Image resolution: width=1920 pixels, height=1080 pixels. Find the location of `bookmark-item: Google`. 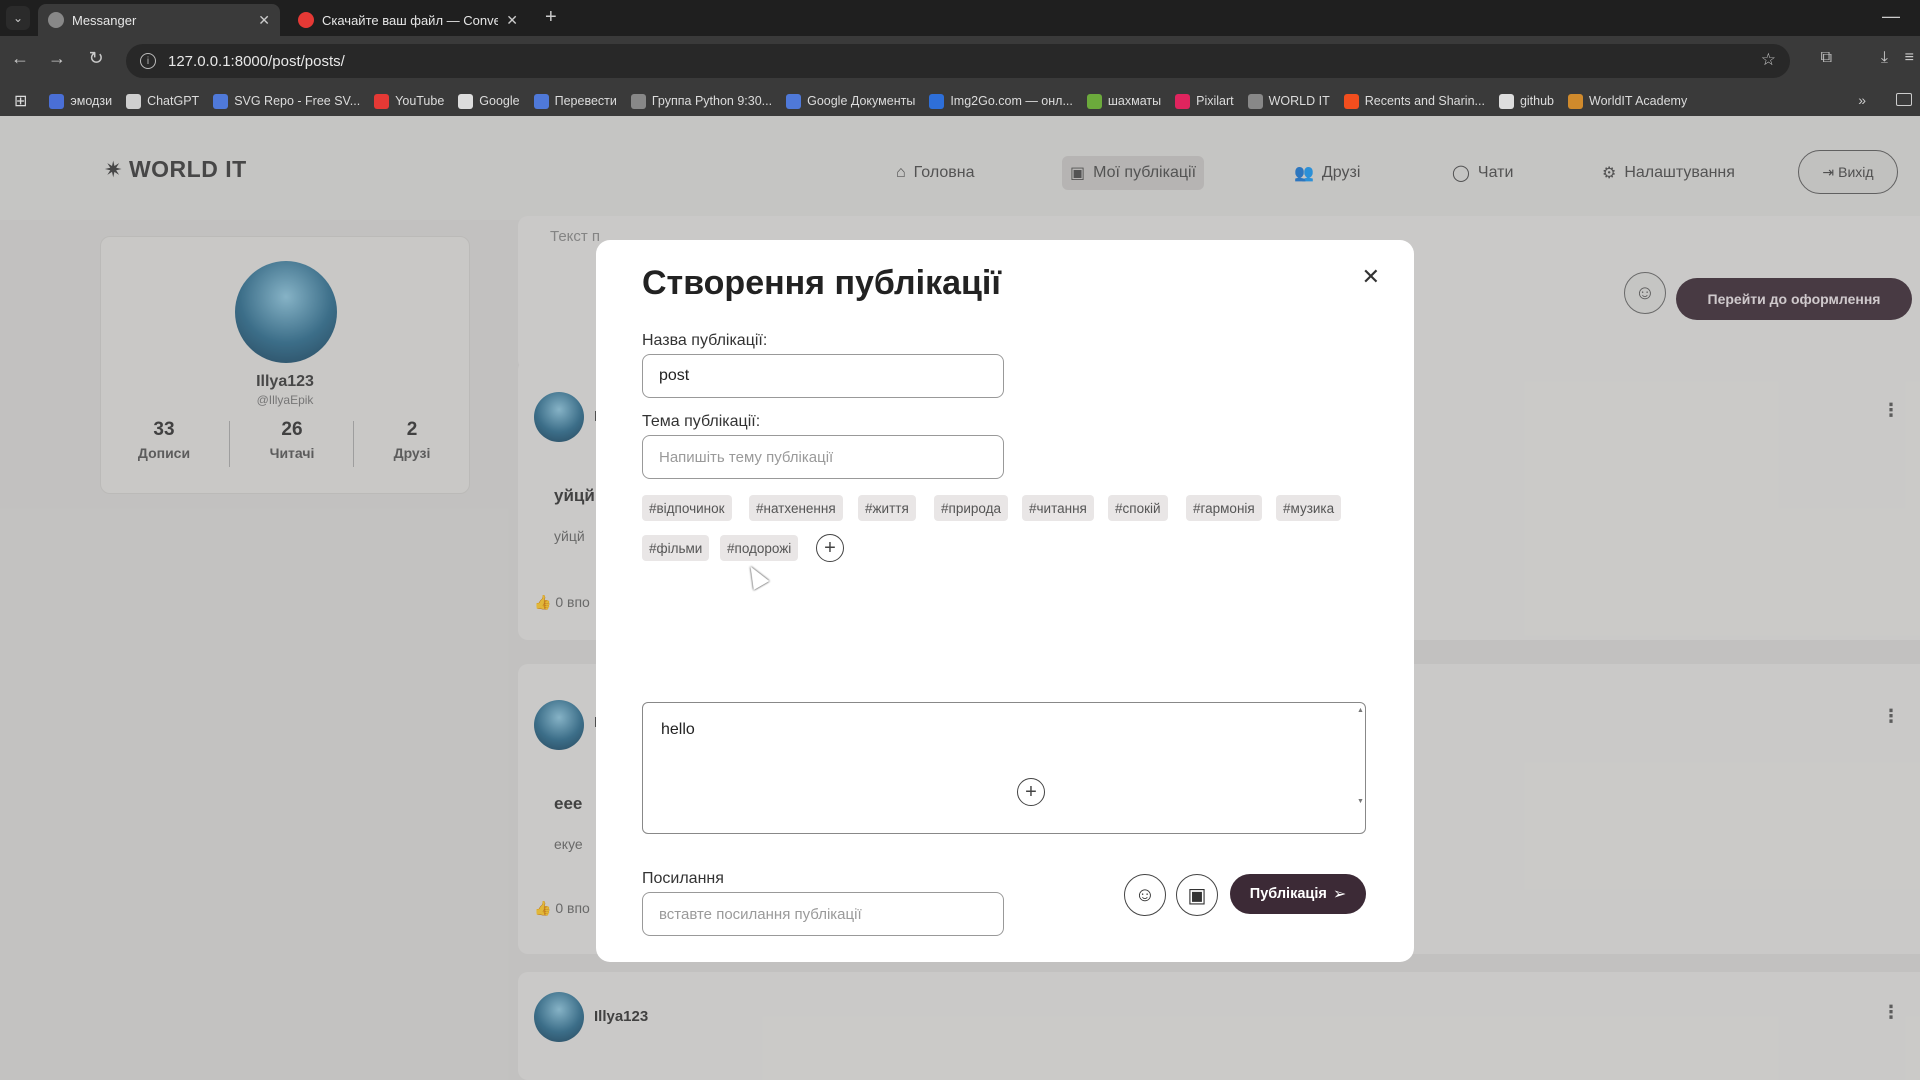

bookmark-item: Google is located at coordinates (489, 101).